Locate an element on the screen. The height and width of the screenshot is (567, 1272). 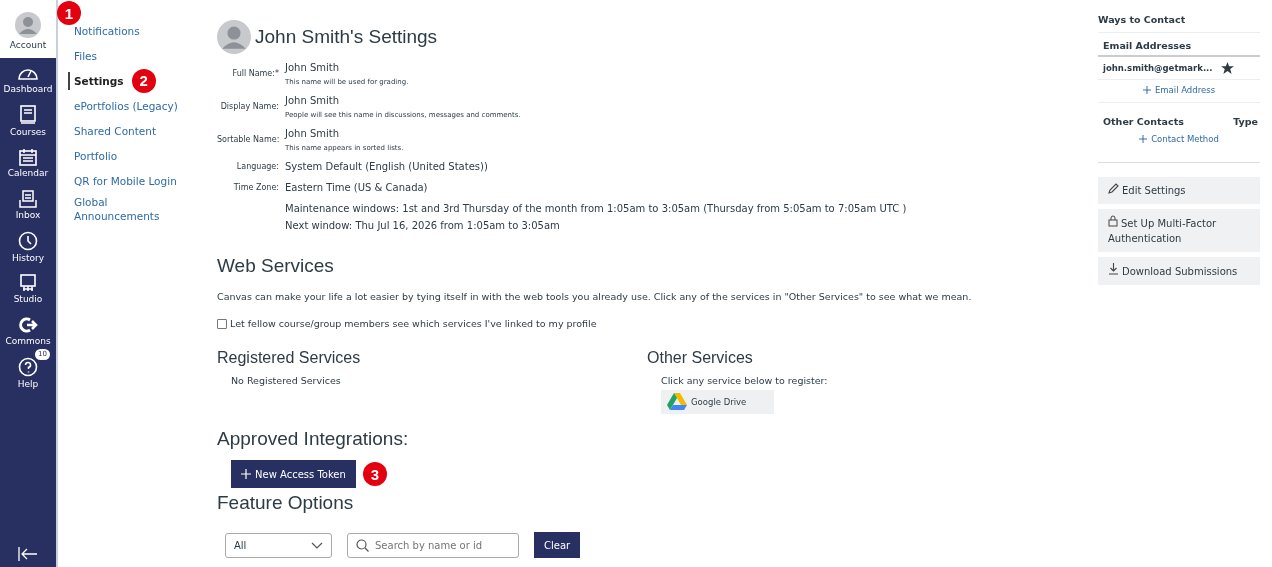
checkbox is located at coordinates (222, 323).